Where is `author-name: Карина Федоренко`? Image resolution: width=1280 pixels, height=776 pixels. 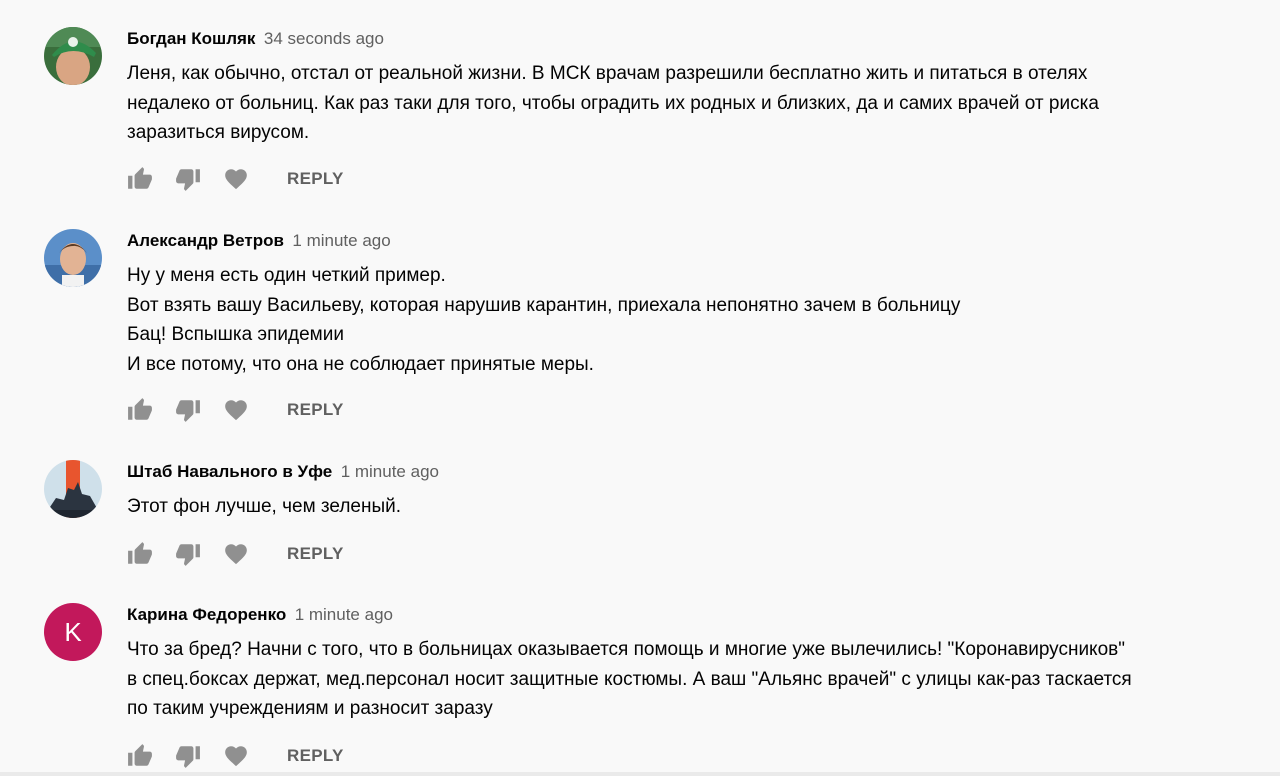
author-name: Карина Федоренко is located at coordinates (206, 614).